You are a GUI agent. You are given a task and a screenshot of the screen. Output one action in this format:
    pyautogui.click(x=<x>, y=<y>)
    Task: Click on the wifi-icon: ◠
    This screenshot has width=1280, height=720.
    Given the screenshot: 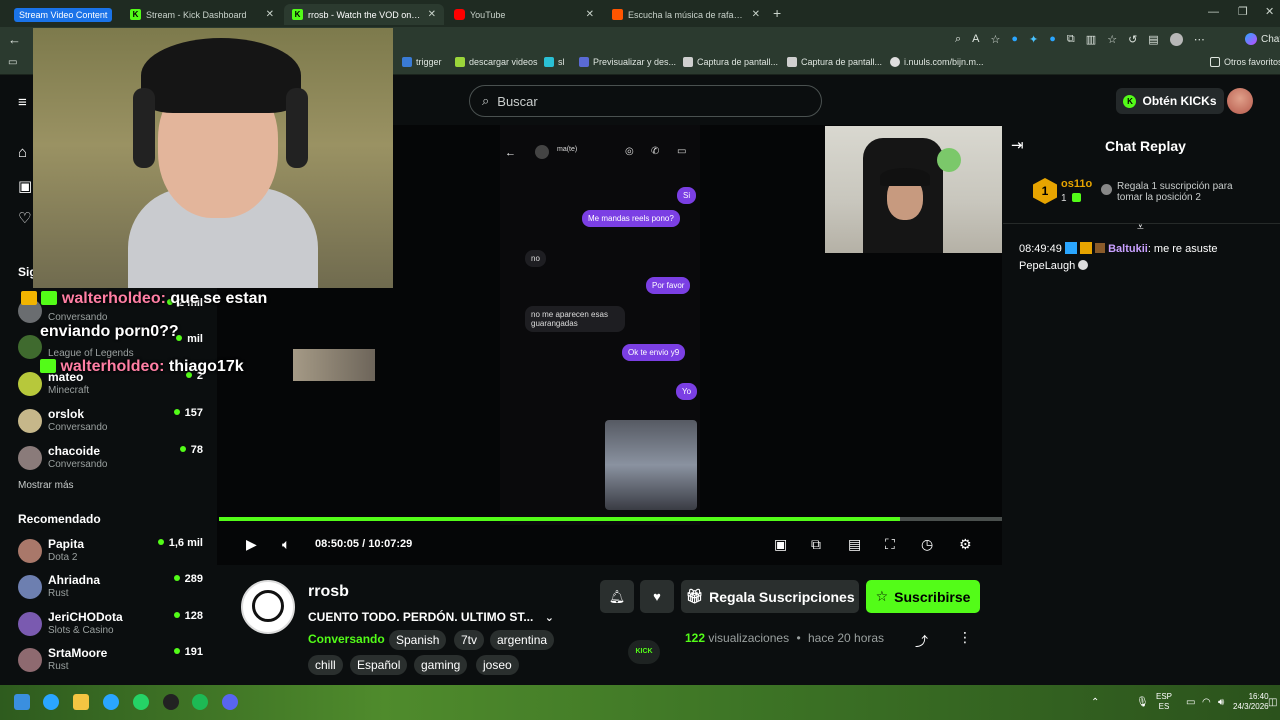 What is the action you would take?
    pyautogui.click(x=1206, y=702)
    